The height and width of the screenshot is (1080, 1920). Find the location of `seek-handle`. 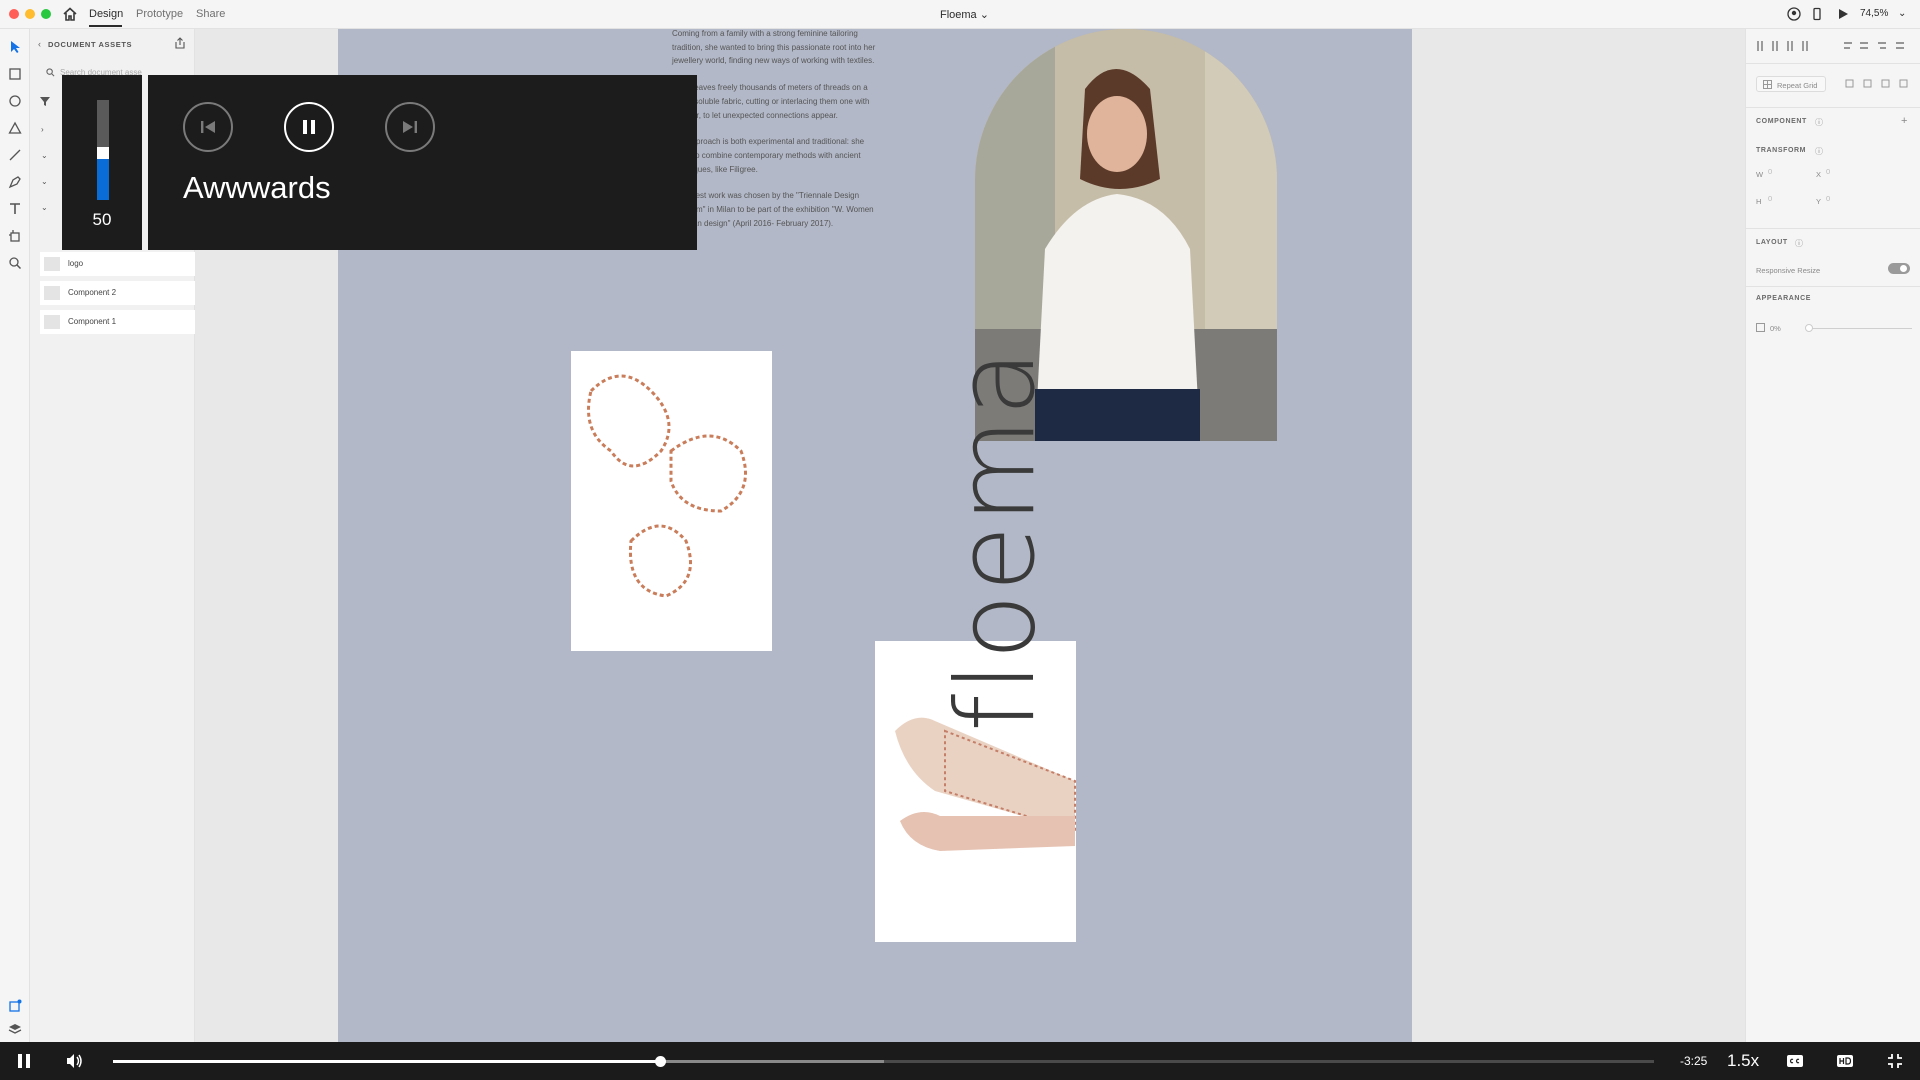

seek-handle is located at coordinates (660, 1061).